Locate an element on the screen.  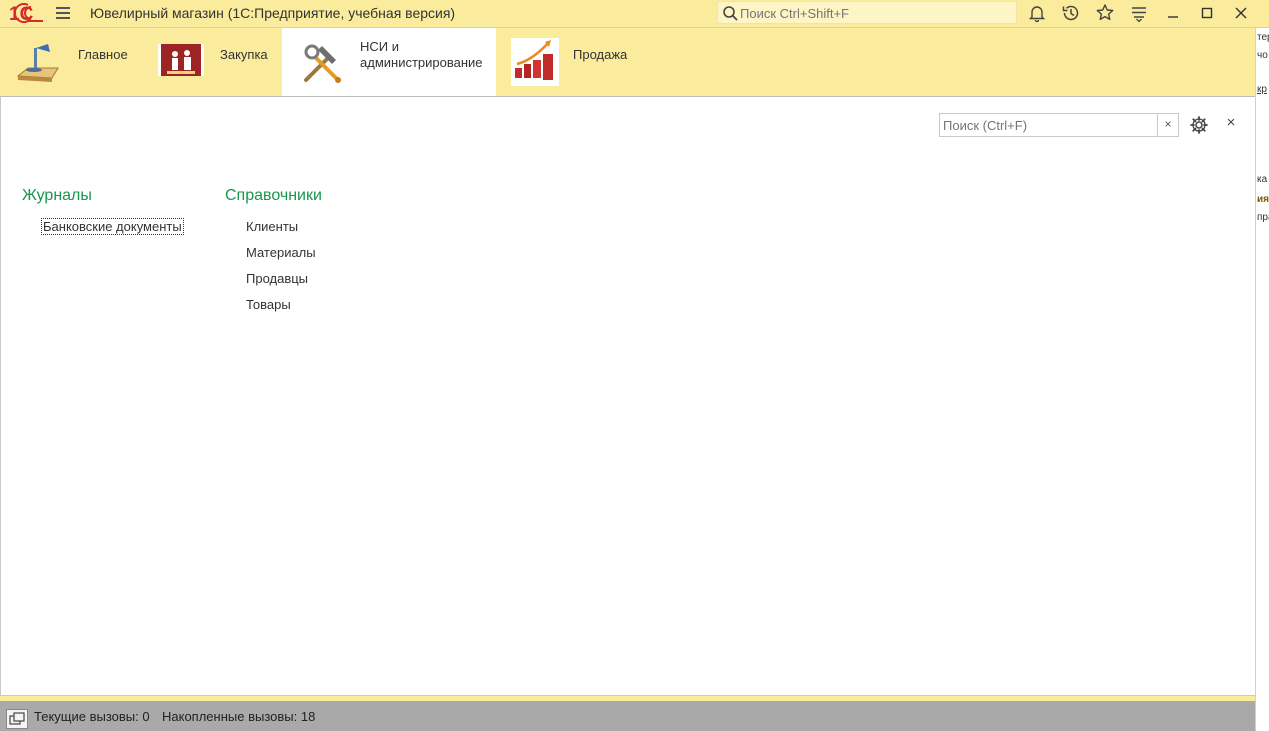
maximize-icon is located at coordinates (1207, 13).